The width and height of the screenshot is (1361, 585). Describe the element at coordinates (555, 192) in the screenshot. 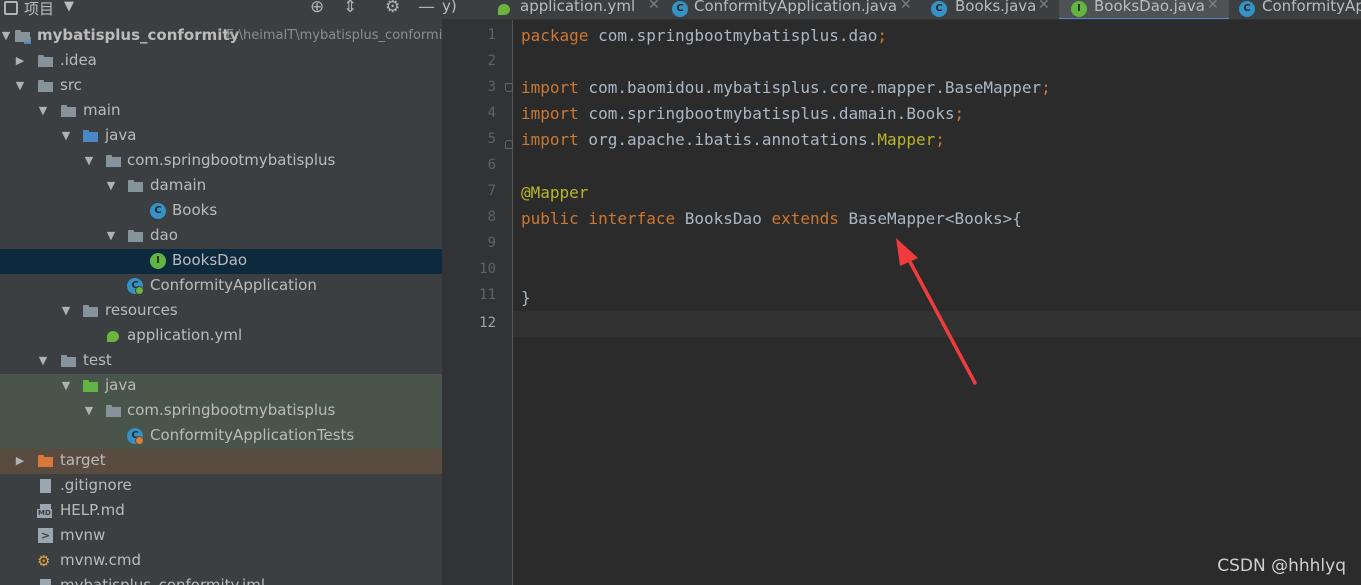

I see `code-line-7: @Mapper` at that location.